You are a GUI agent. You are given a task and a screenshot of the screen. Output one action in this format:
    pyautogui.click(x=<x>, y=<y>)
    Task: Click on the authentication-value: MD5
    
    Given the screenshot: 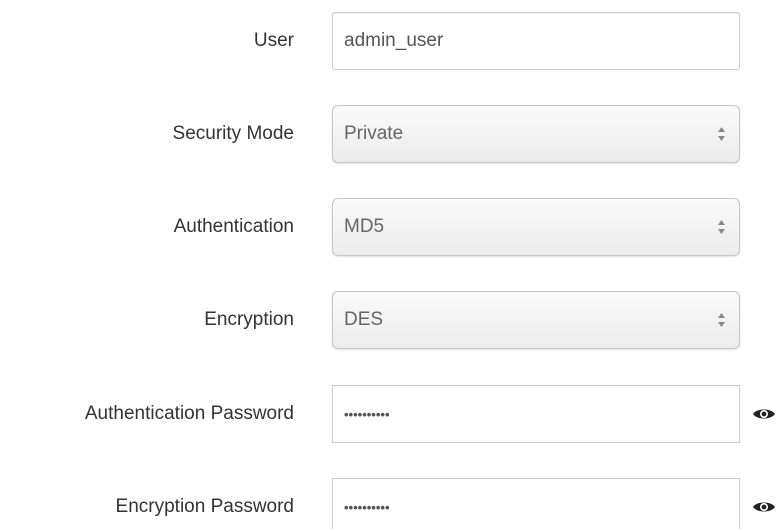 What is the action you would take?
    pyautogui.click(x=364, y=226)
    